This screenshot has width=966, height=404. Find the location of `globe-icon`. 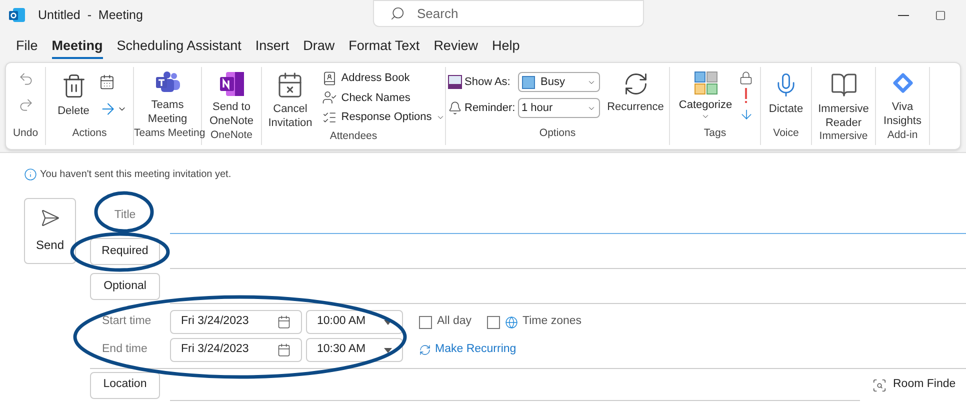

globe-icon is located at coordinates (511, 322).